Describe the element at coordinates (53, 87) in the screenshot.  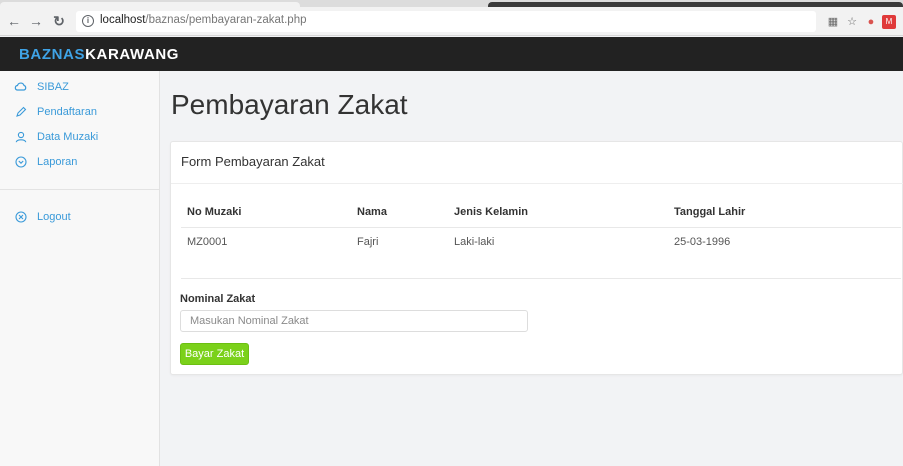
I see `sidebar-item-label: SIBAZ` at that location.